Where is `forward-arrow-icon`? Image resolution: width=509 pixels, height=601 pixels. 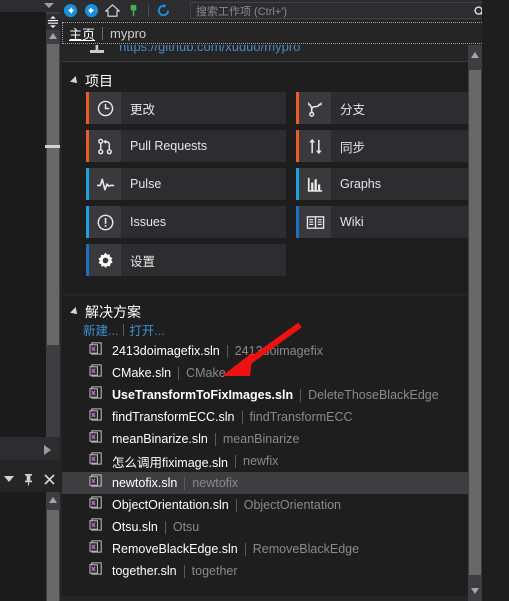 forward-arrow-icon is located at coordinates (91, 10).